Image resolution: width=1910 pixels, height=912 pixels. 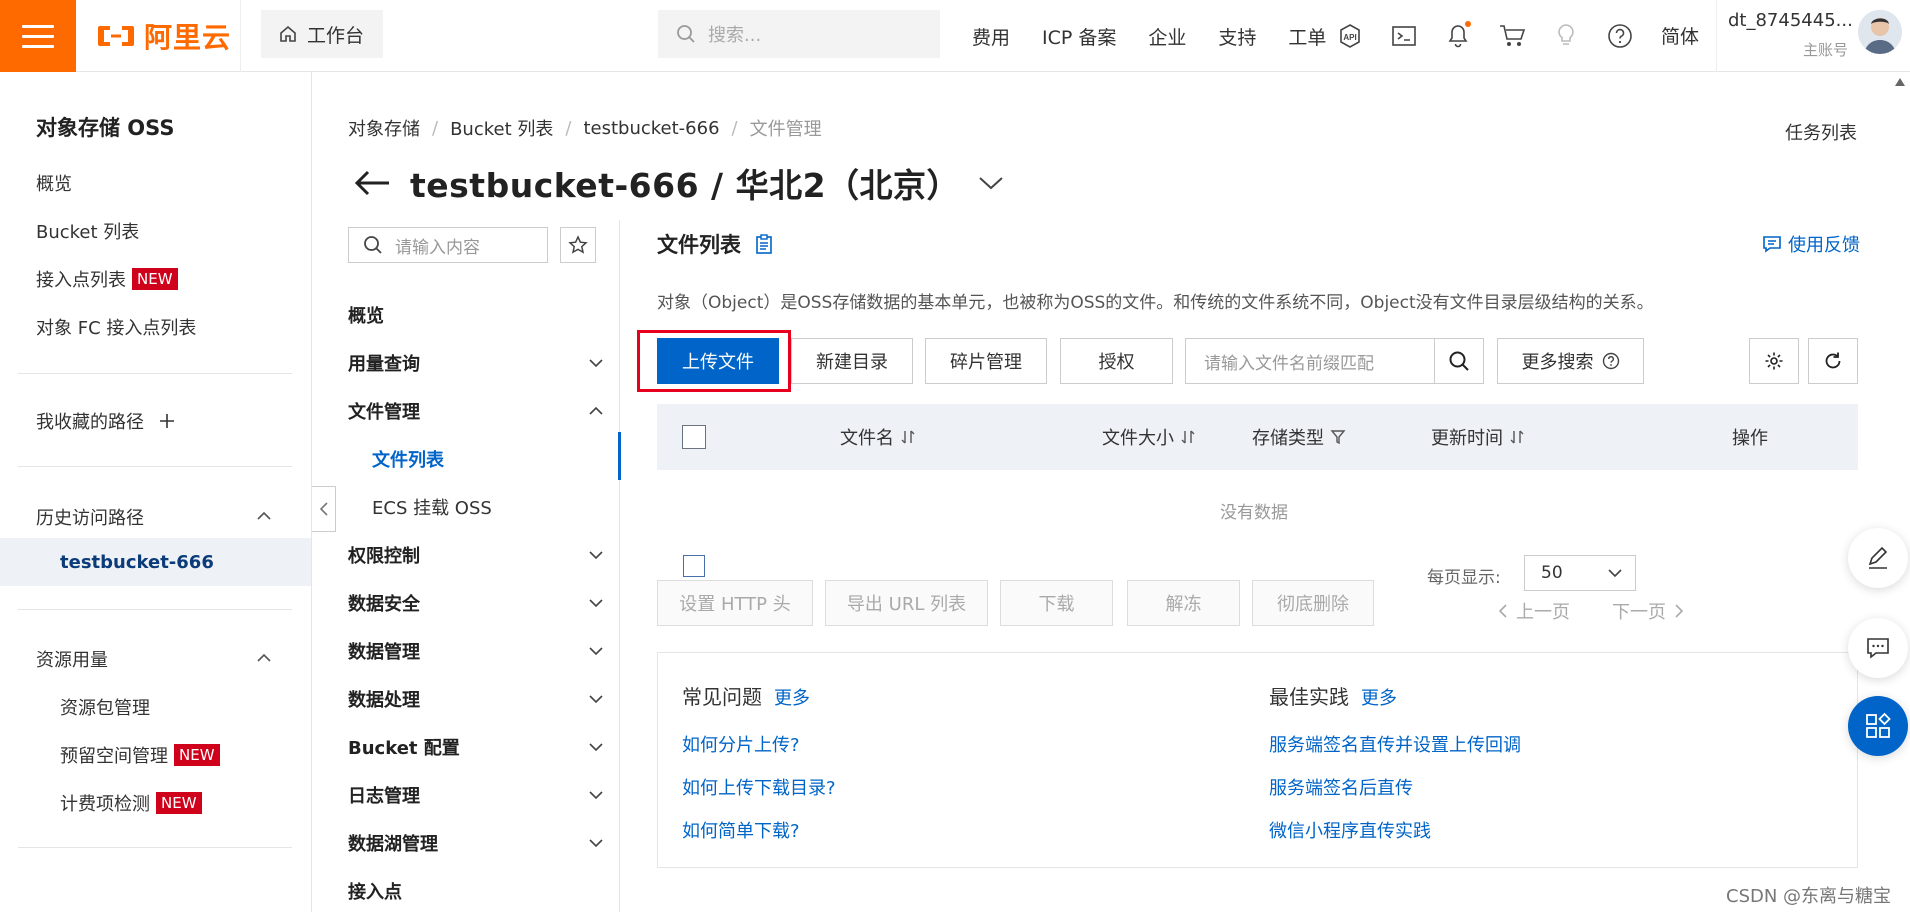 I want to click on nav-item-usage: 用量查询, so click(x=476, y=363).